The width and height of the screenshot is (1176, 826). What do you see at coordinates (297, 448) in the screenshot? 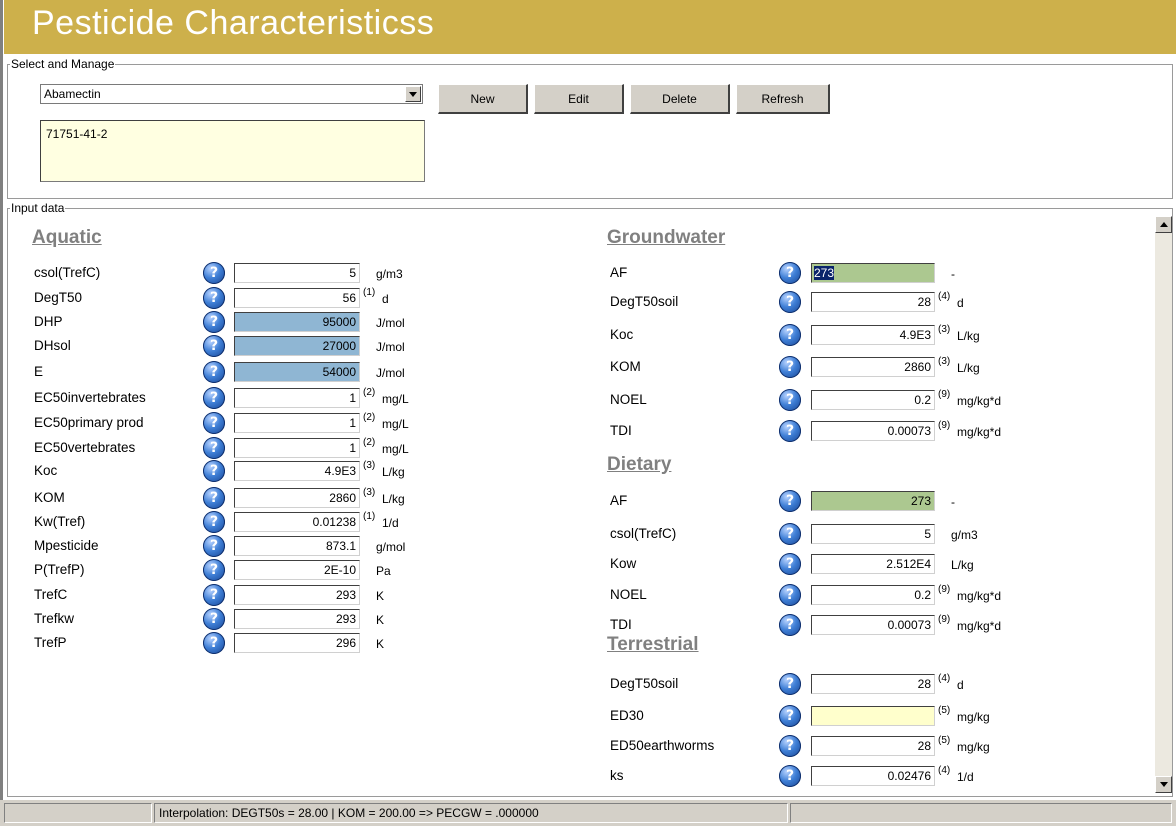
I see `aquatic-value-ec50vertebrates: 1` at bounding box center [297, 448].